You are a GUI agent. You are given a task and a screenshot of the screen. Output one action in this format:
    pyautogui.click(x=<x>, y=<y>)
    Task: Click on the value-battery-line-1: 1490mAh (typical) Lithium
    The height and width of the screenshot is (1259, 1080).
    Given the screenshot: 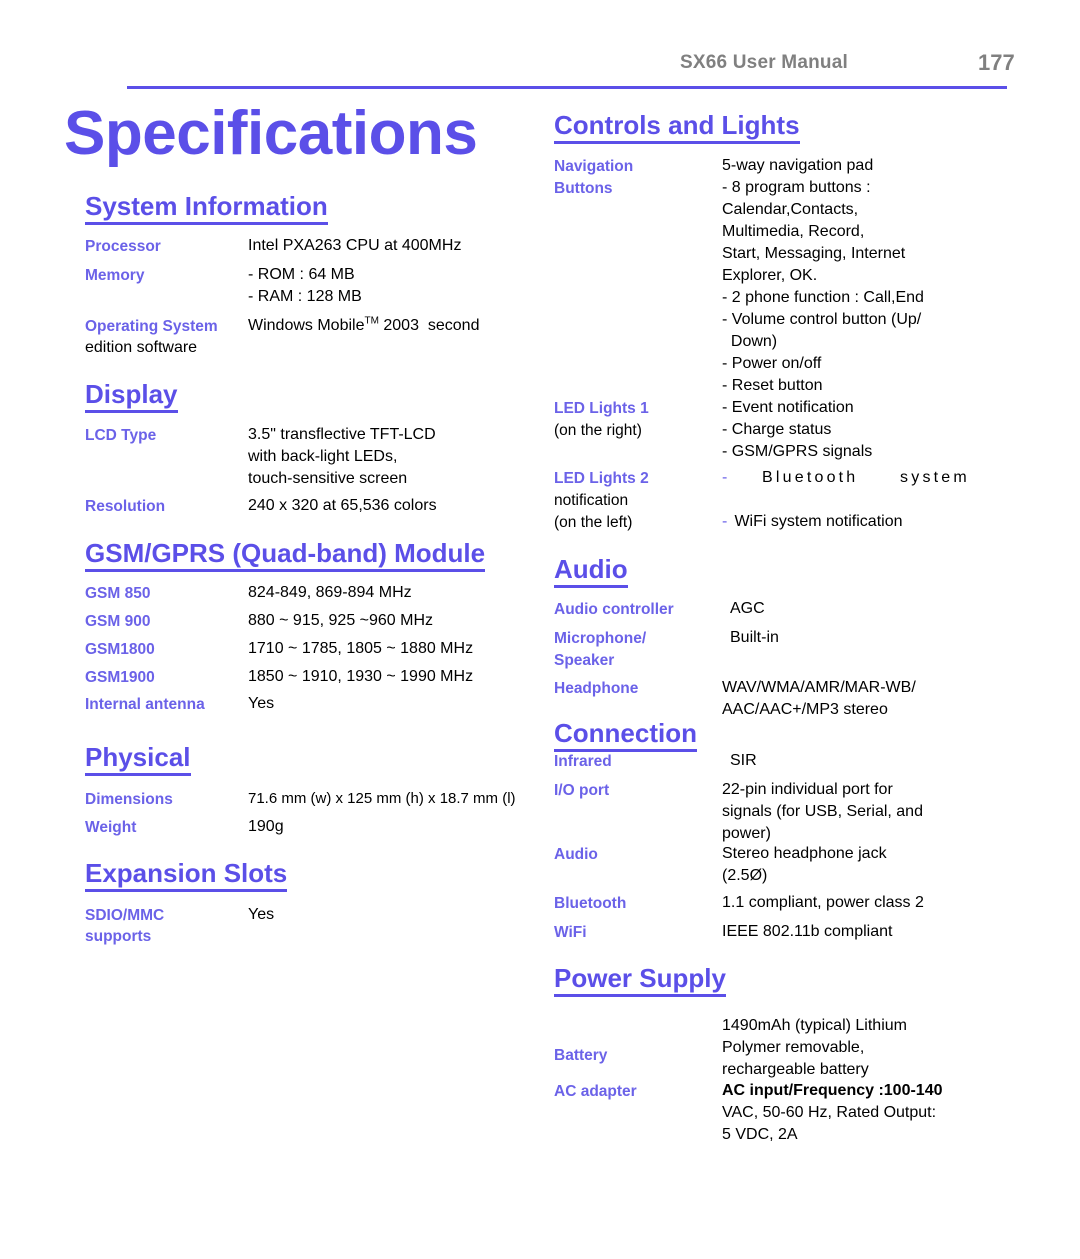 What is the action you would take?
    pyautogui.click(x=814, y=1025)
    